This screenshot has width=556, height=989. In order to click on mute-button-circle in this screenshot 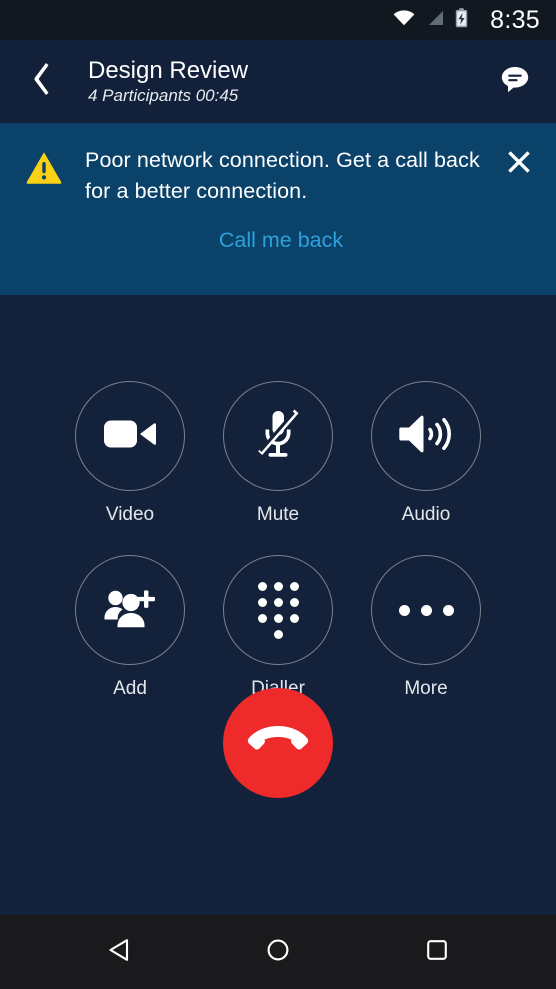, I will do `click(278, 436)`.